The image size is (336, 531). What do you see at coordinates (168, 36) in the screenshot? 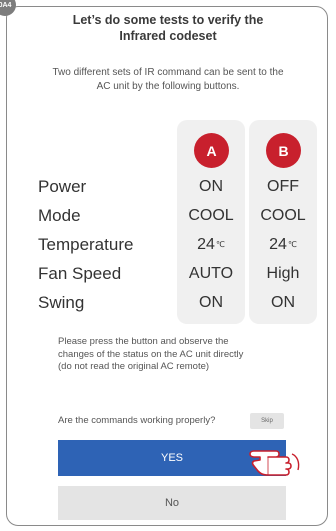
I see `title-line-2: Infrared codeset` at bounding box center [168, 36].